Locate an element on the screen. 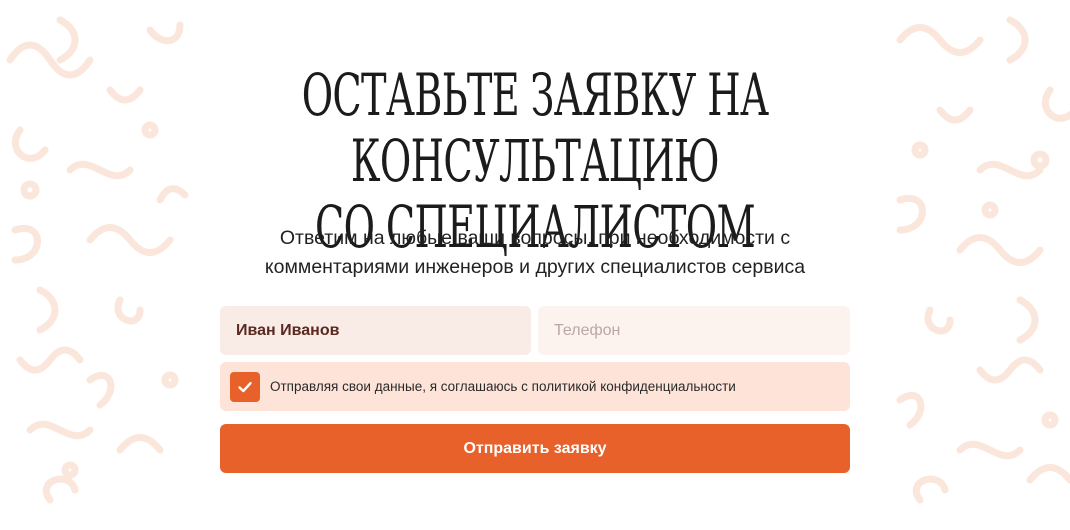 This screenshot has width=1070, height=530. submit-button: Отправить заявку is located at coordinates (535, 448).